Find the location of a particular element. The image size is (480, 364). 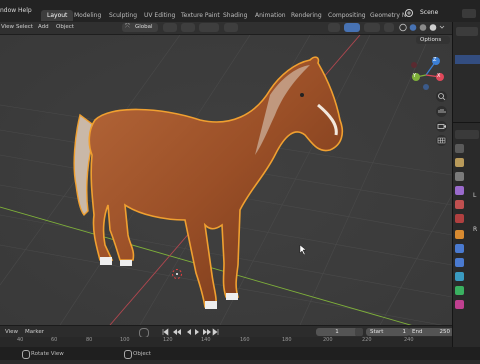

pivot-point-icon is located at coordinates (170, 27).